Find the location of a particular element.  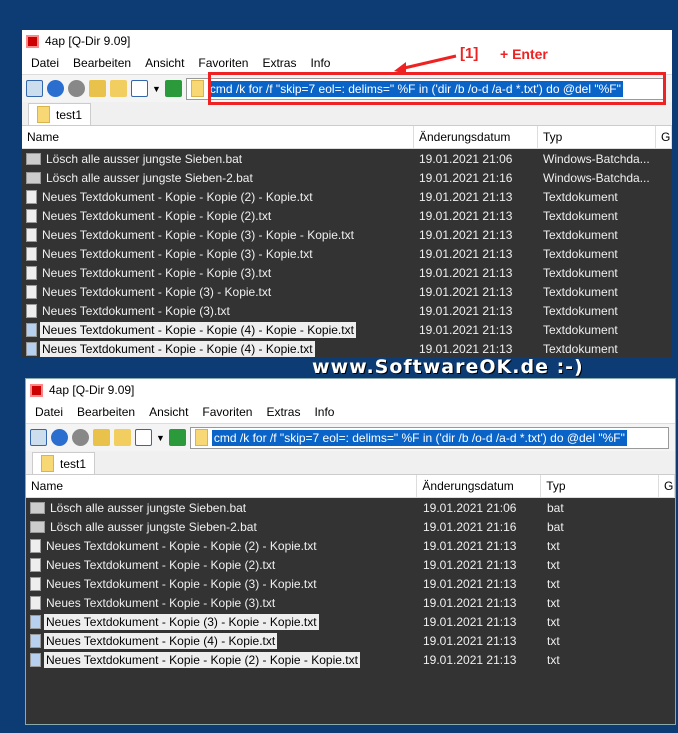

batch-file-icon is located at coordinates (33, 177).